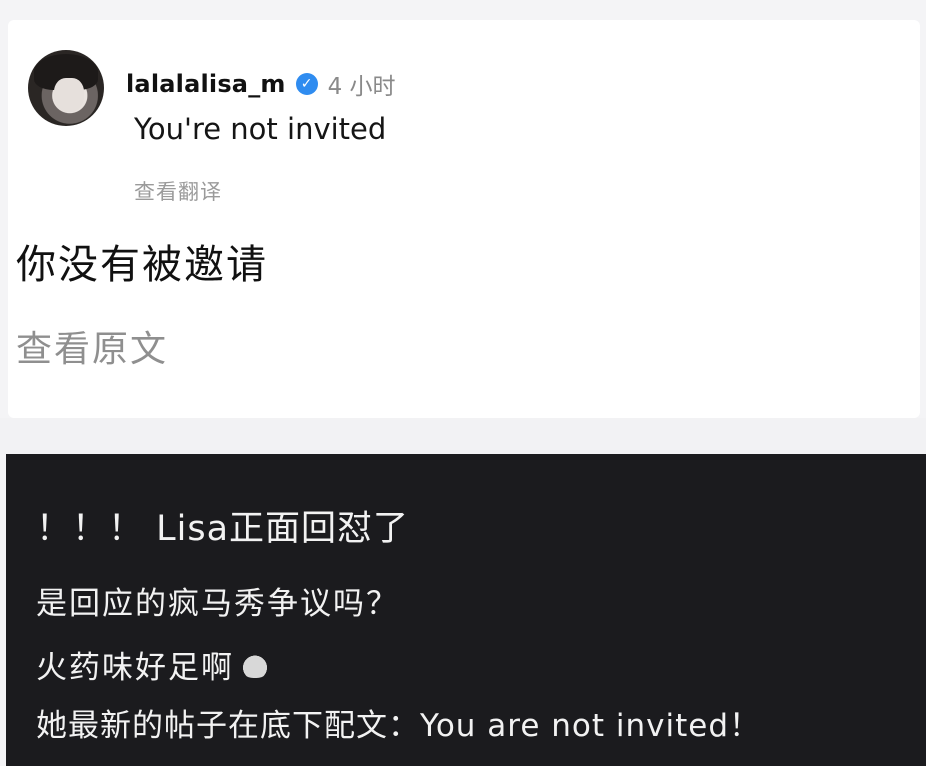 This screenshot has width=926, height=766. What do you see at coordinates (260, 129) in the screenshot?
I see `comment-text: You're not invited` at bounding box center [260, 129].